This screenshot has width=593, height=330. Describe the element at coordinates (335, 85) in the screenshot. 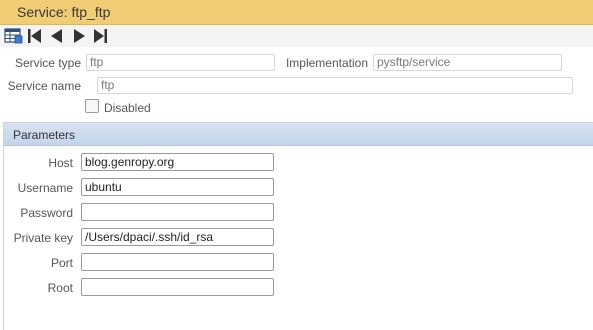

I see `service-name-field: ftp` at that location.